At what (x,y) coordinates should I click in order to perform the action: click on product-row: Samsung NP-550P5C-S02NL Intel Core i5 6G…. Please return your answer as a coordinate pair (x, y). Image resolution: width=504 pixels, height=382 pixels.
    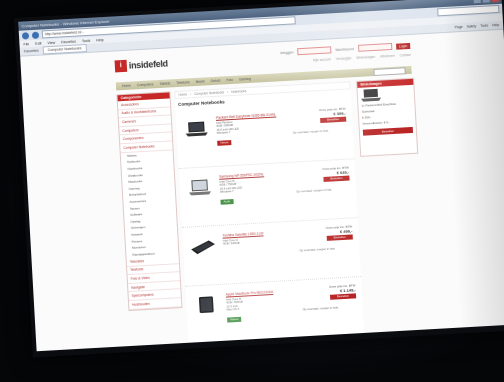
    Looking at the image, I should click on (268, 193).